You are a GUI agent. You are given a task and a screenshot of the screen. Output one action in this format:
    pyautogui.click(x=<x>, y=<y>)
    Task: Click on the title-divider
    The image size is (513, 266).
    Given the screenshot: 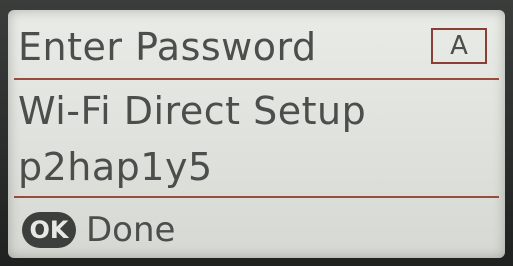 What is the action you would take?
    pyautogui.click(x=256, y=79)
    